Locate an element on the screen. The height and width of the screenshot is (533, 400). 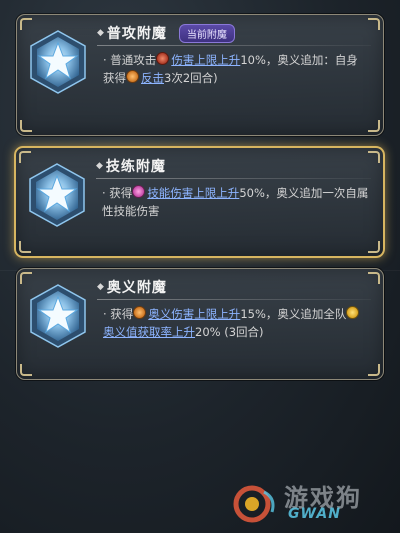
card-title: 普攻附魔 is located at coordinates (136, 34).